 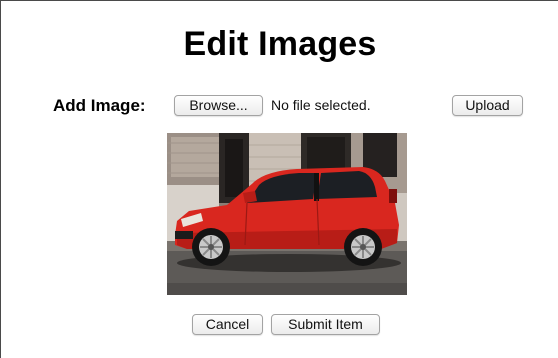 I want to click on form-actions: Cancel Submit Item, so click(x=279, y=325).